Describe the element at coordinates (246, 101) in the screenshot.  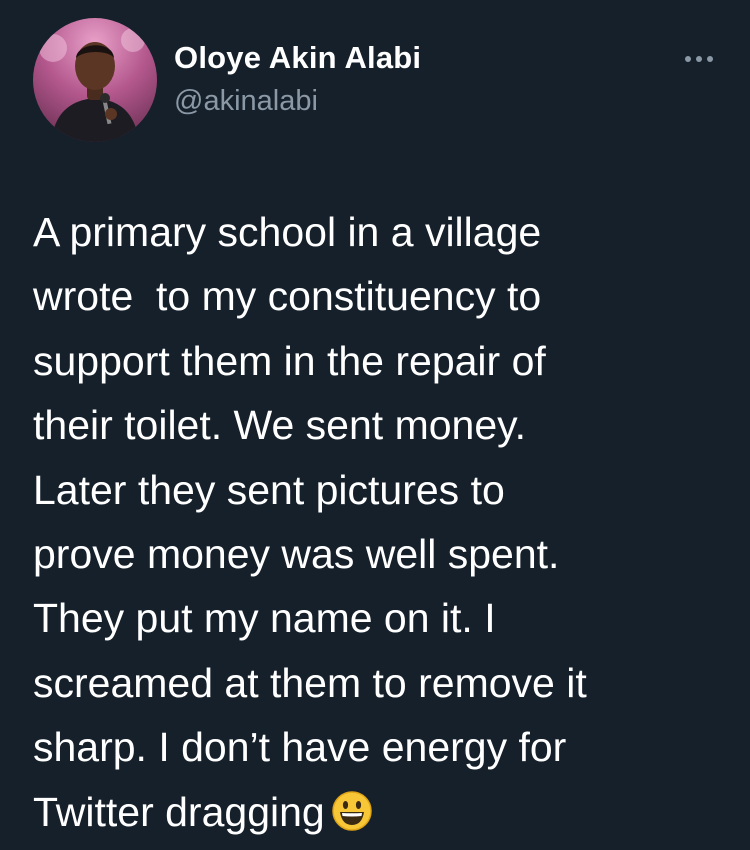
I see `author-handle: @akinalabi` at that location.